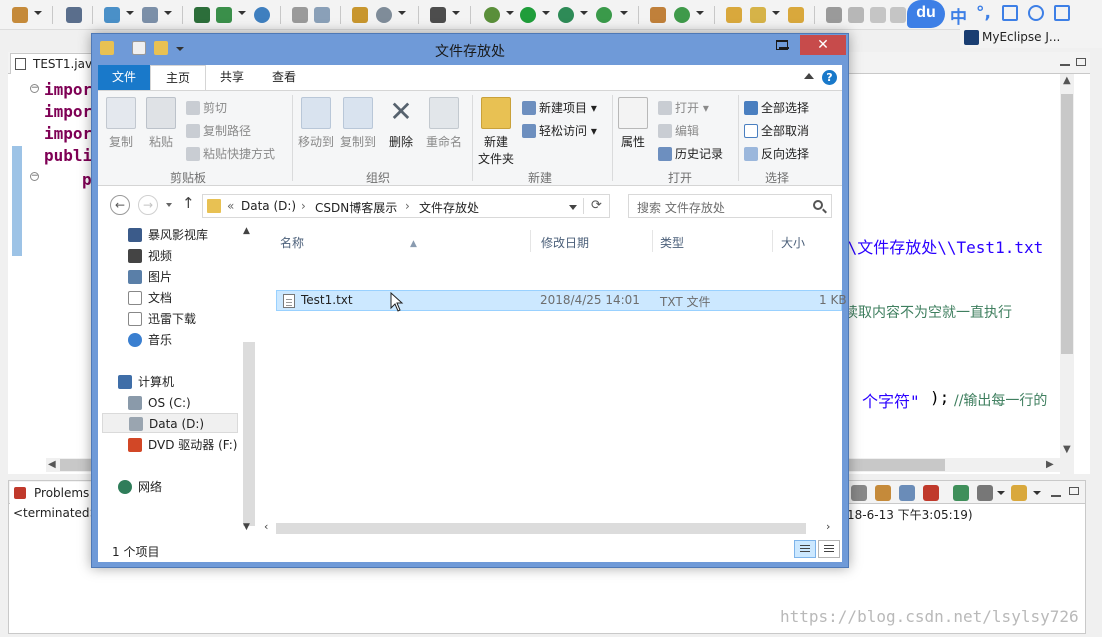 The image size is (1102, 637). I want to click on scroll-left-icon: ‹, so click(266, 526).